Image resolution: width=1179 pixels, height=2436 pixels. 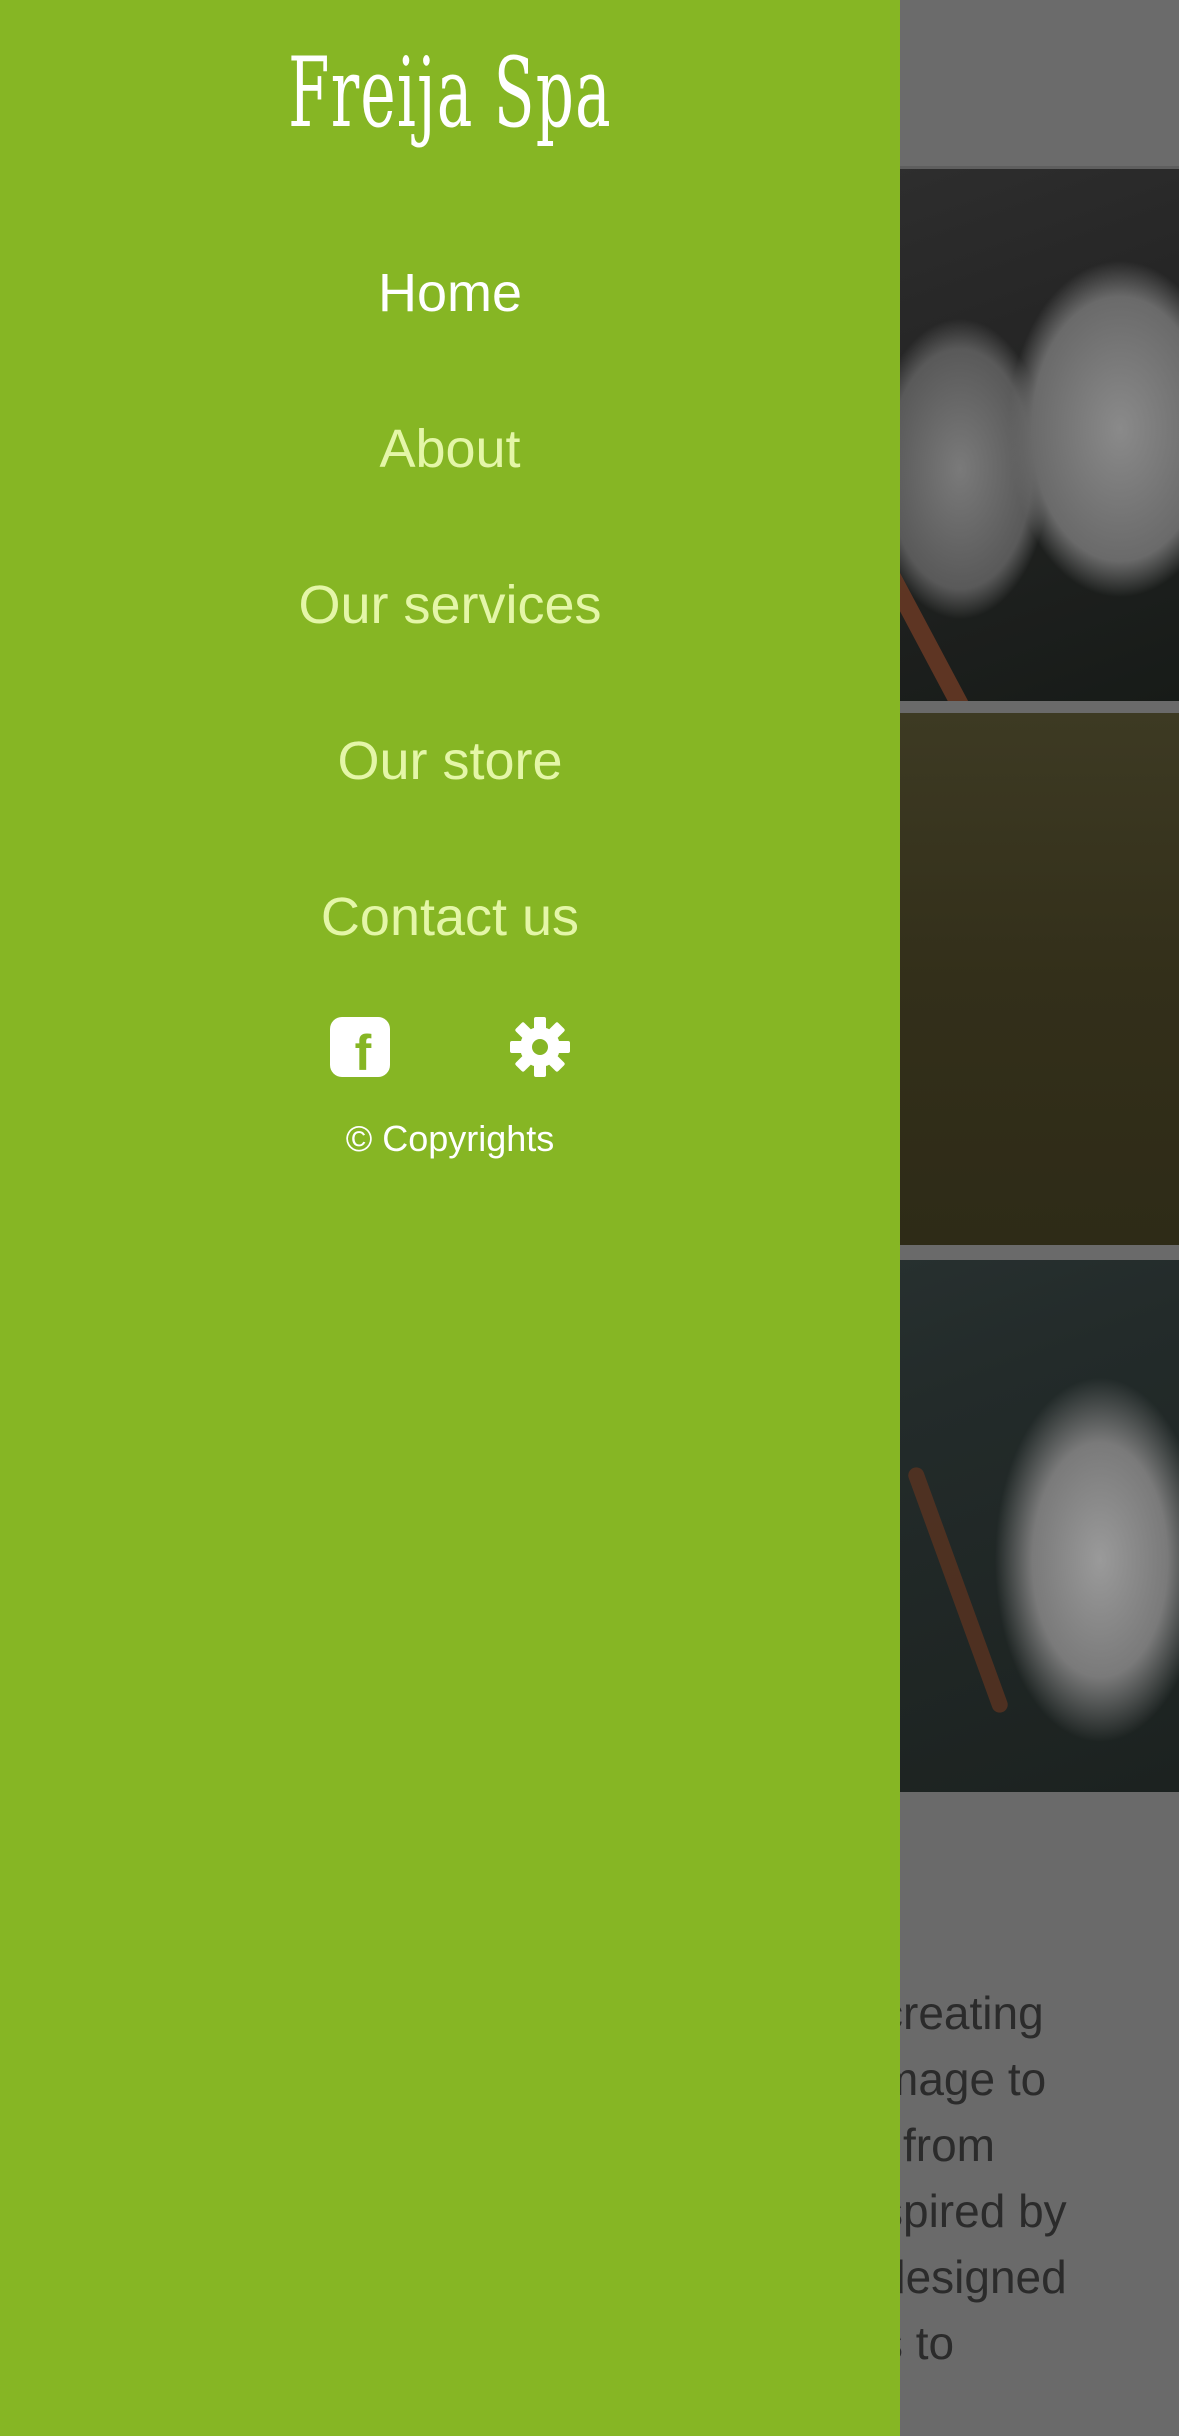 What do you see at coordinates (973, 2277) in the screenshot?
I see `body-text-line: designed` at bounding box center [973, 2277].